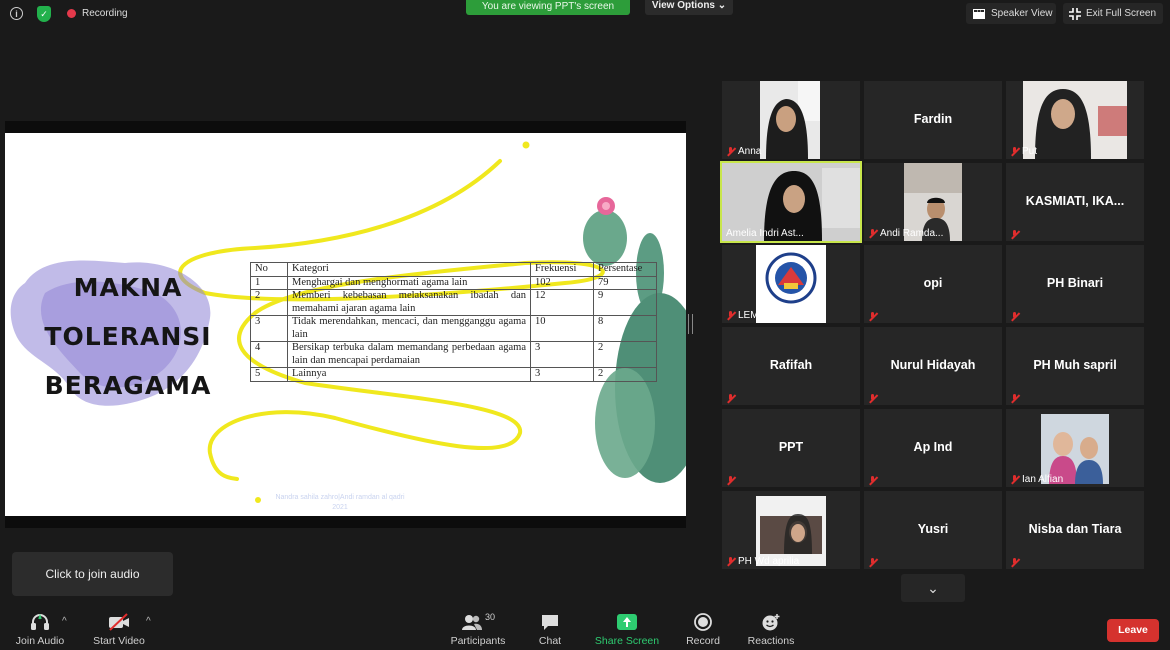  What do you see at coordinates (269, 302) in the screenshot?
I see `table-cell: 2` at bounding box center [269, 302].